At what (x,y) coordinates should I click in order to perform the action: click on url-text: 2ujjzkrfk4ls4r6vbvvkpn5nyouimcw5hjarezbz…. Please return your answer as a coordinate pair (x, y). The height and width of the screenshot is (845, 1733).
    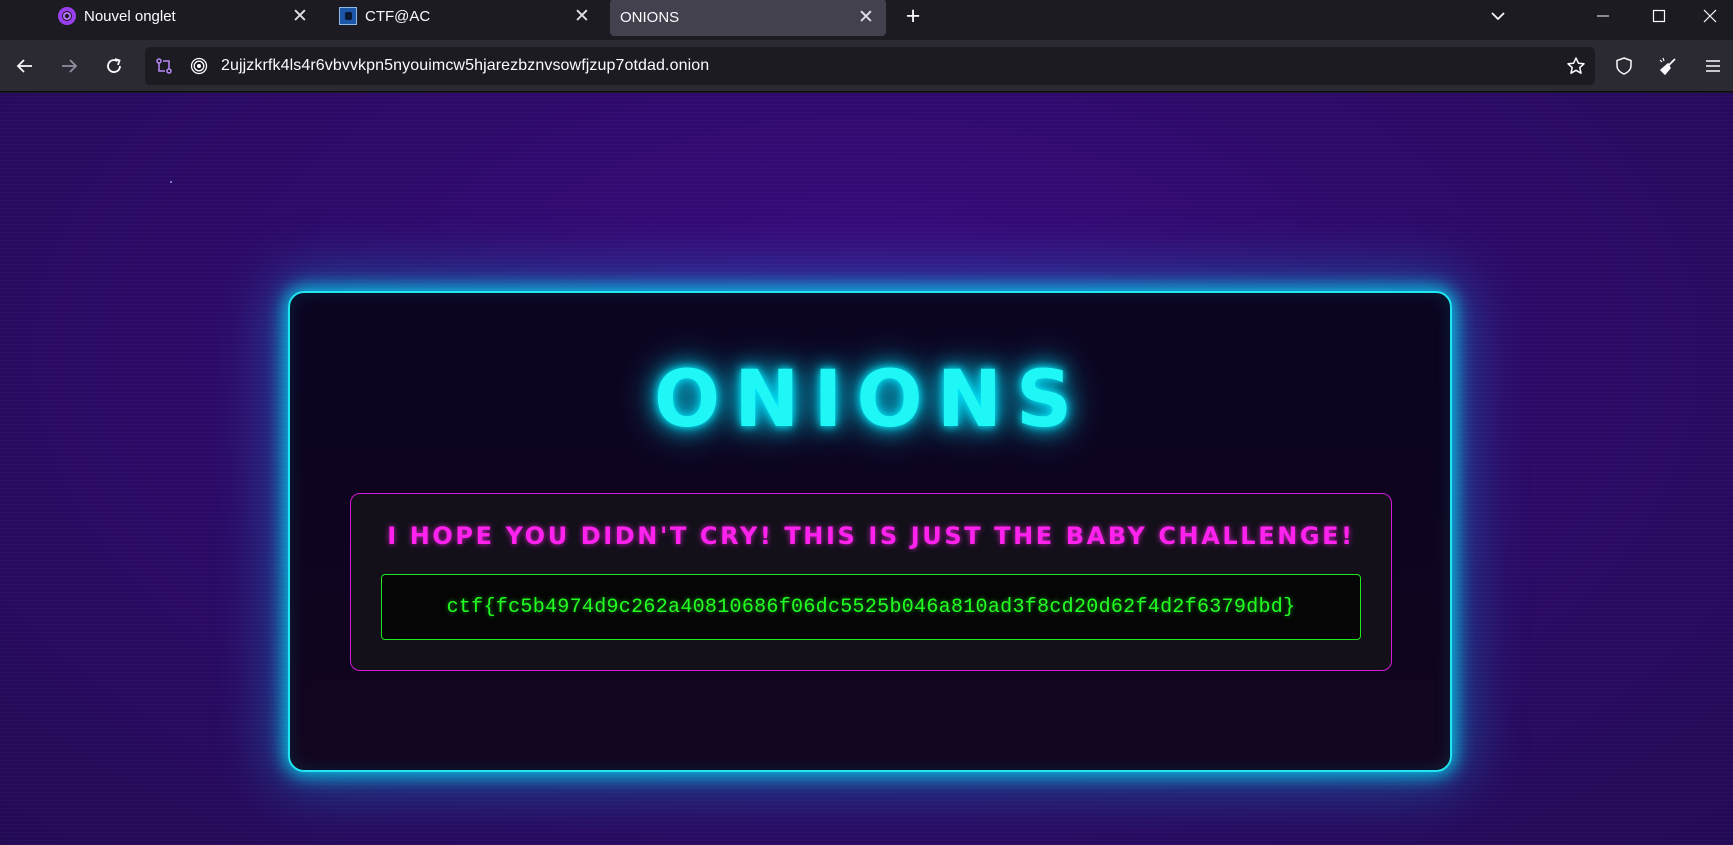
    Looking at the image, I should click on (465, 66).